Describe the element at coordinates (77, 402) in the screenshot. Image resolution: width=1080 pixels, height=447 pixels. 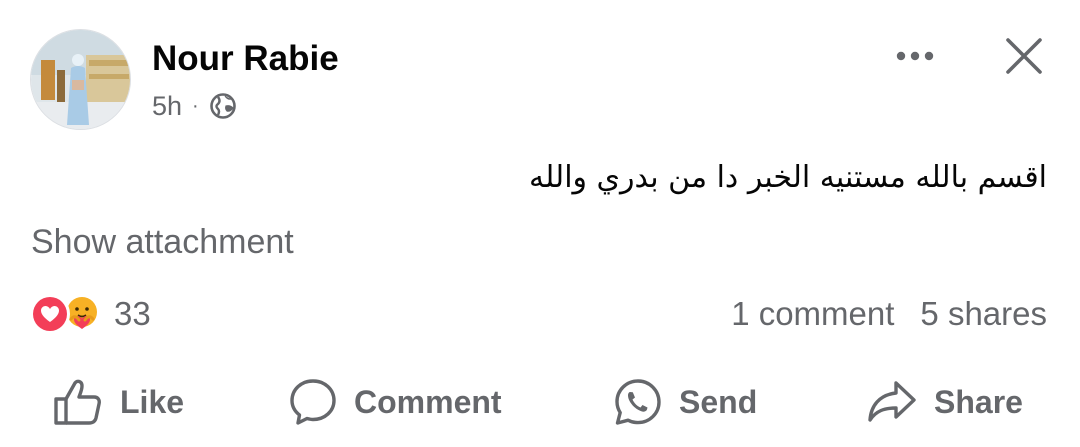
I see `like-icon` at that location.